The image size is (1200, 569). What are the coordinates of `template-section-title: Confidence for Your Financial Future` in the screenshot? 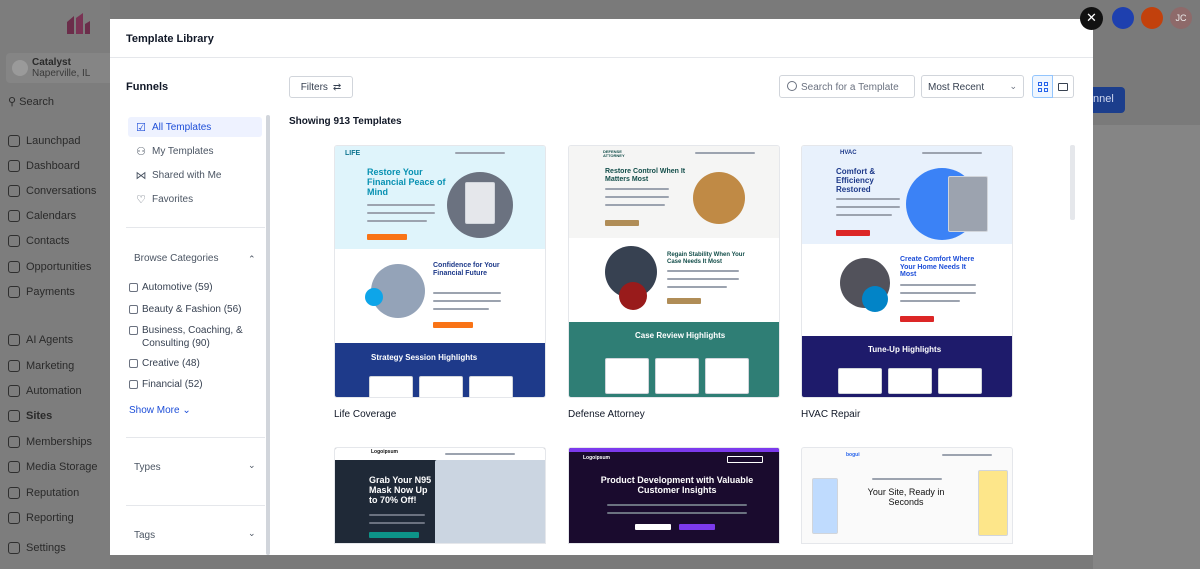 It's located at (466, 269).